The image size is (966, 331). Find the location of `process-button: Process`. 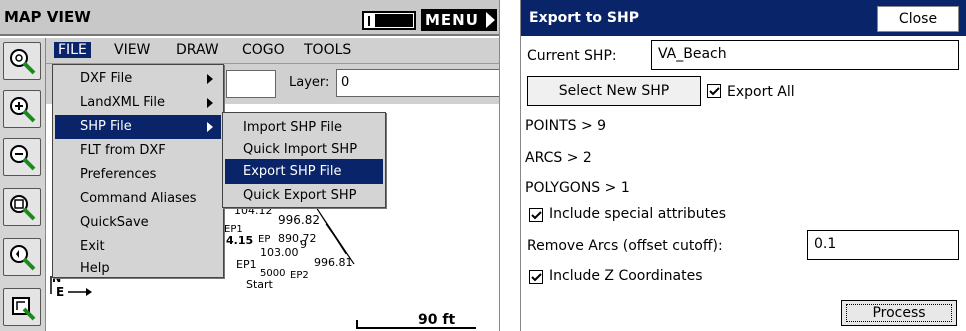

process-button: Process is located at coordinates (899, 313).